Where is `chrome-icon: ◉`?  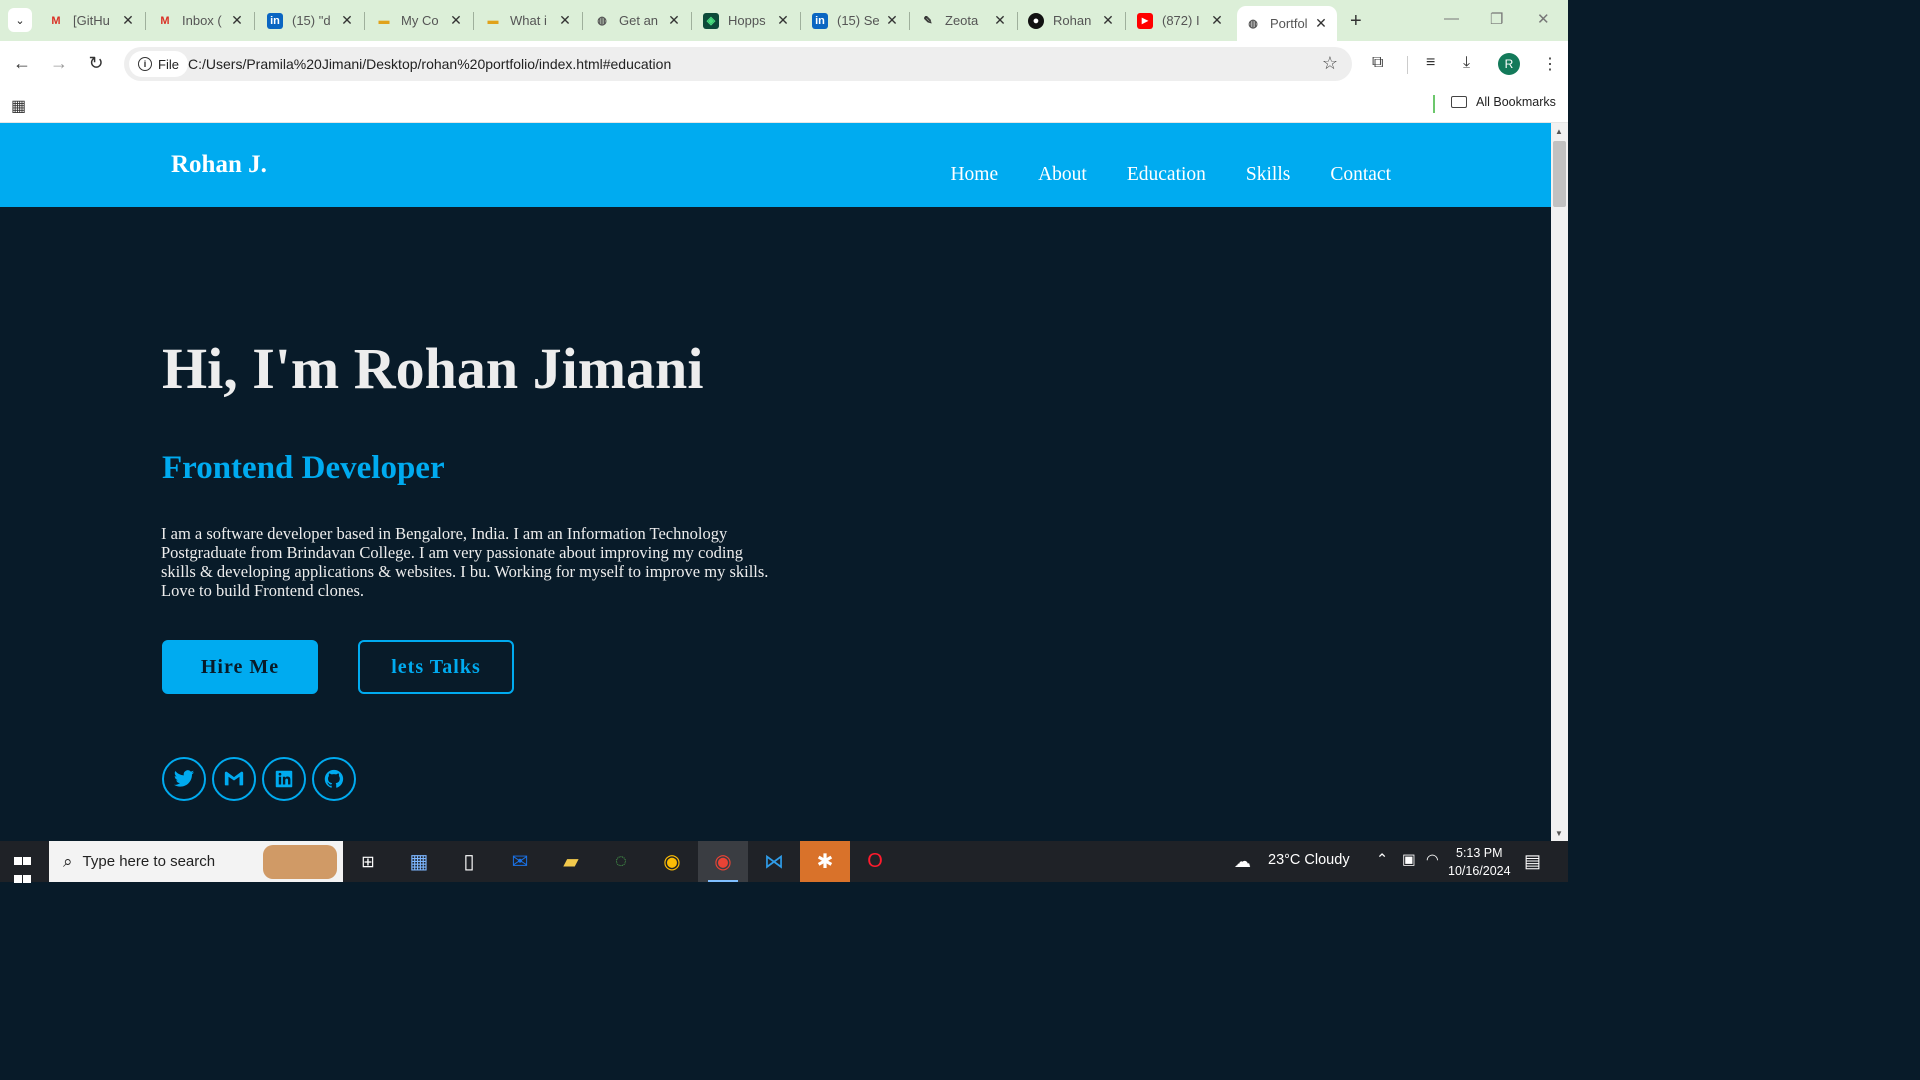 chrome-icon: ◉ is located at coordinates (672, 861).